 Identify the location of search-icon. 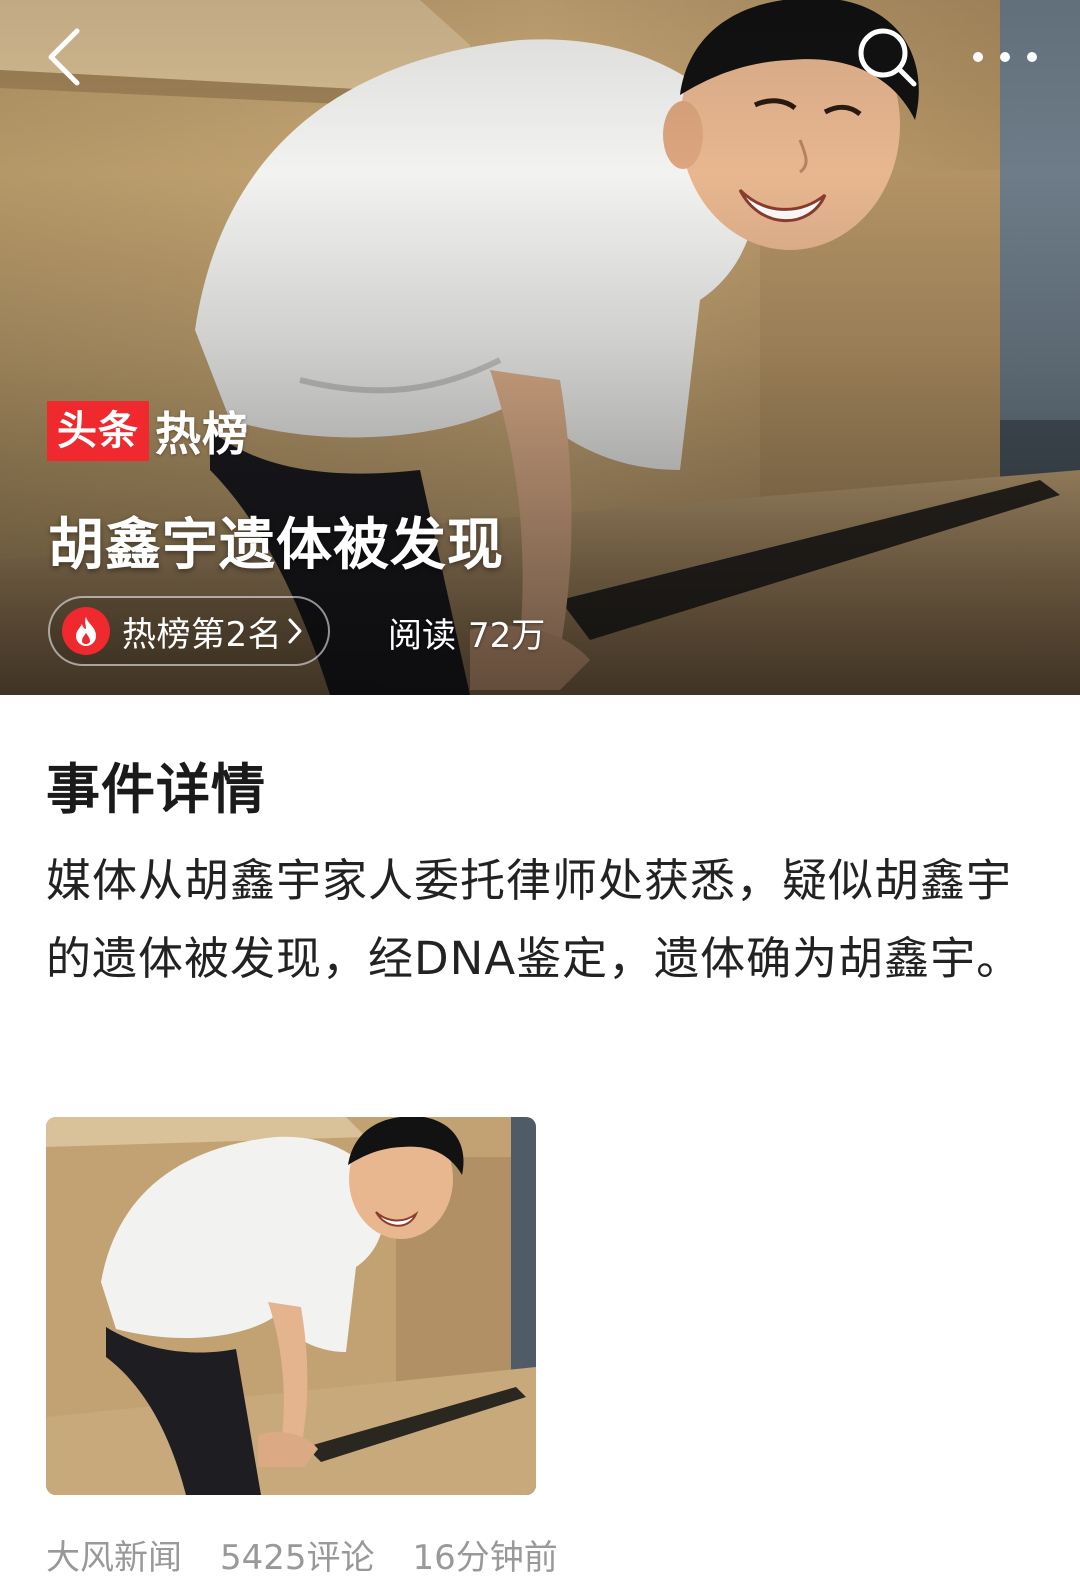
(887, 57).